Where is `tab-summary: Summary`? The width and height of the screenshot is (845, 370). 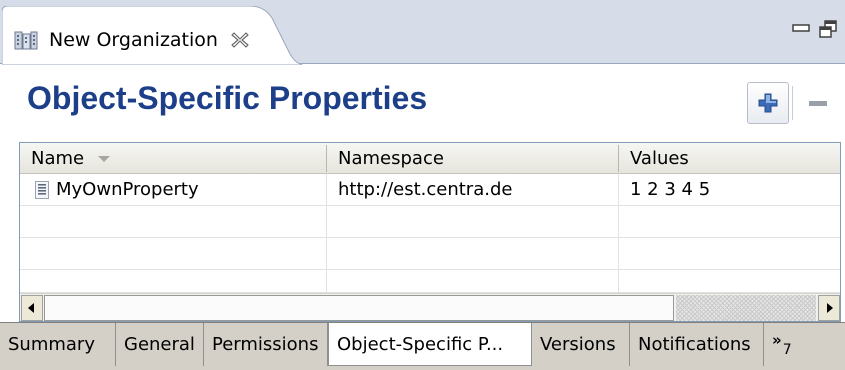 tab-summary: Summary is located at coordinates (58, 344).